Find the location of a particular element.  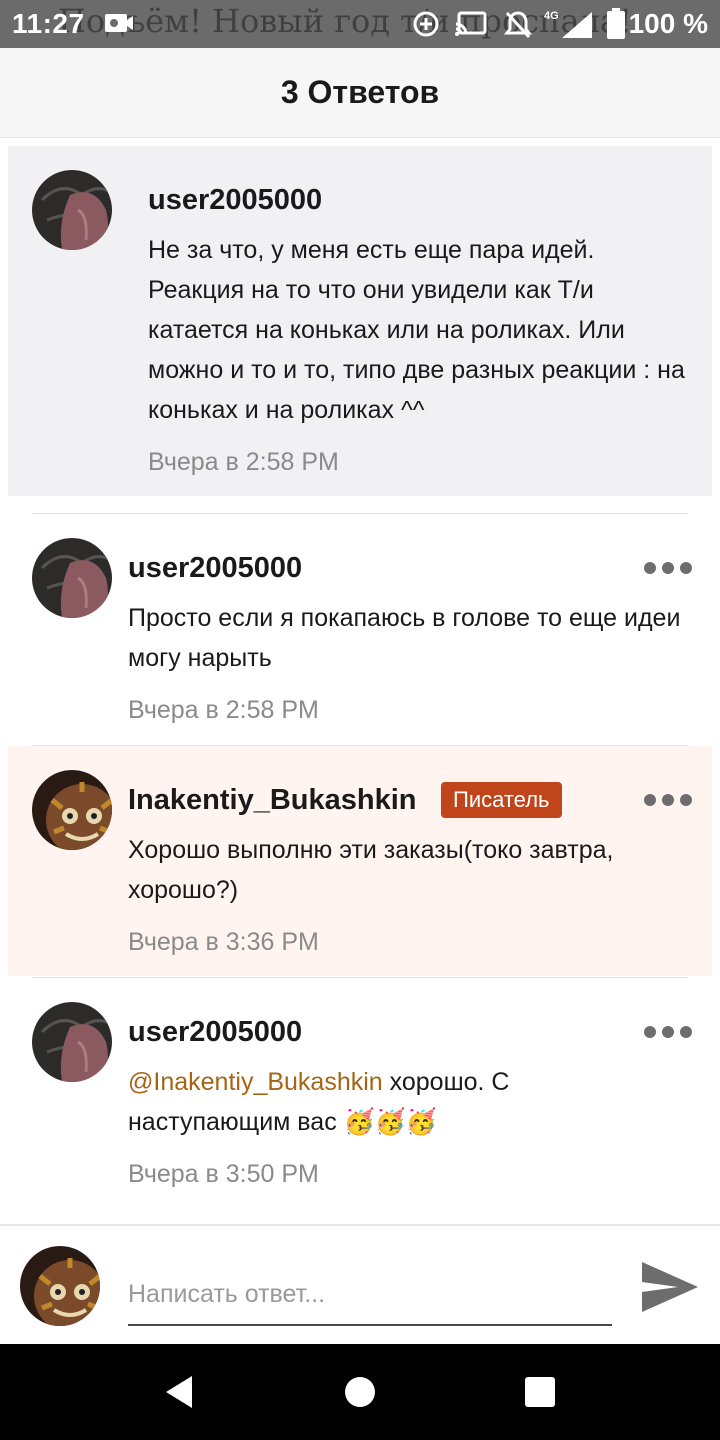

comment-username: Inakentiy_Bukashkin is located at coordinates (272, 800).